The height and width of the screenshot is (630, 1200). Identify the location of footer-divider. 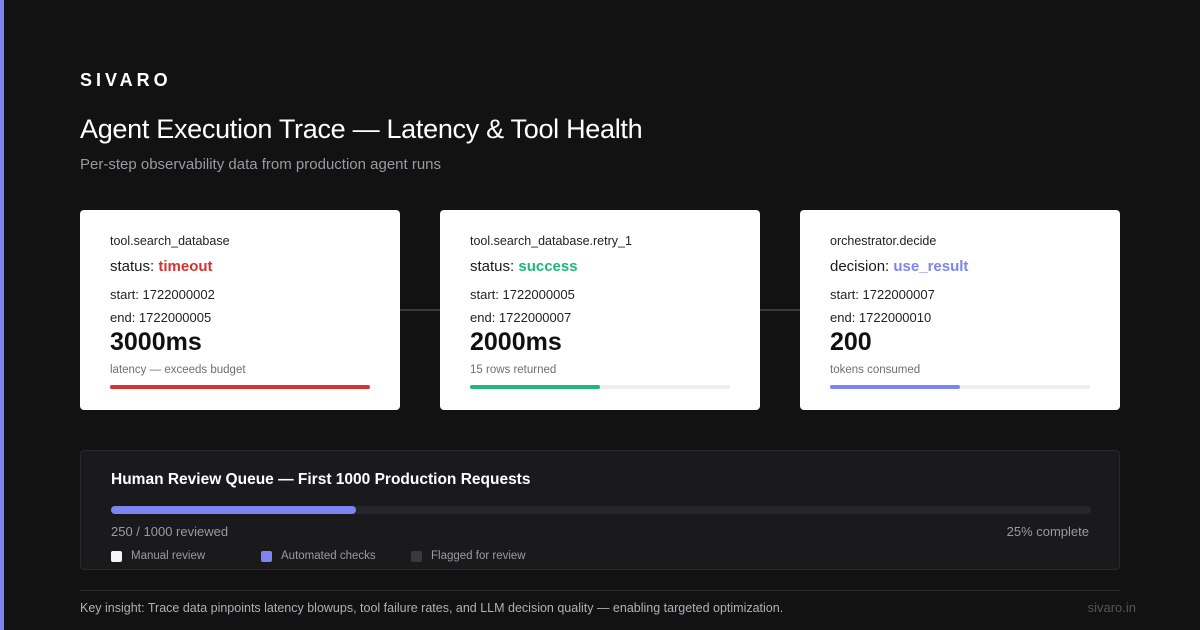
(600, 590).